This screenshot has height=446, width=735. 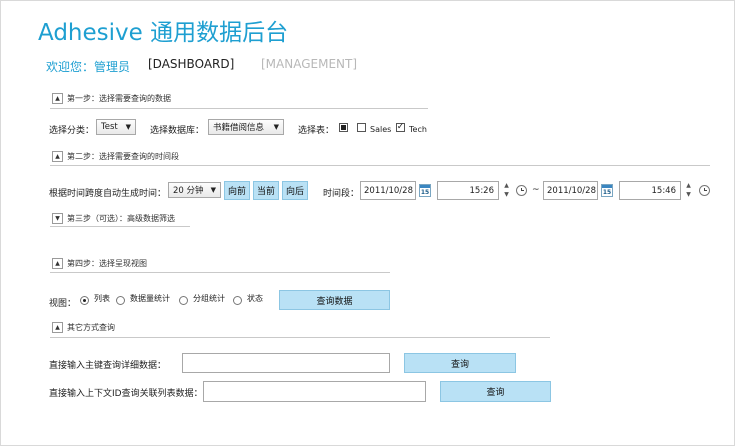 What do you see at coordinates (495, 391) in the screenshot?
I see `ctx-query-button: 查询` at bounding box center [495, 391].